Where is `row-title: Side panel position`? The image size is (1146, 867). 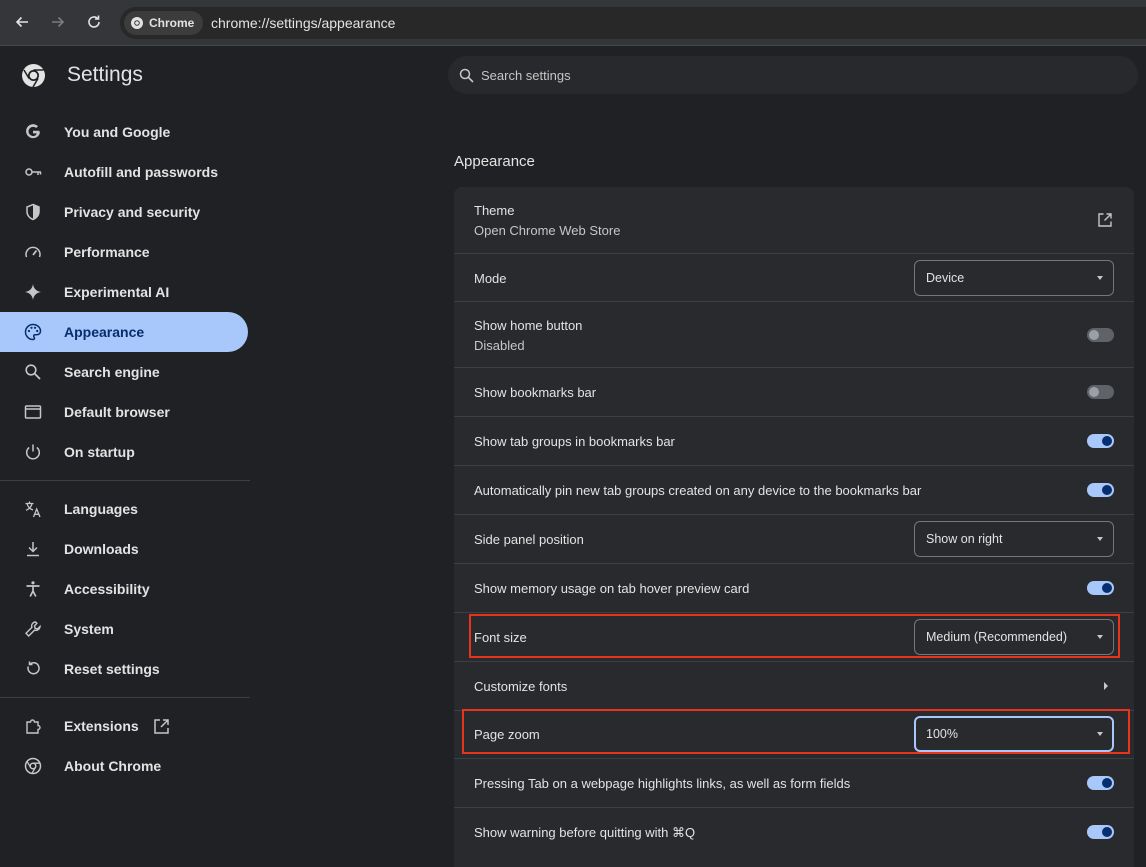
row-title: Side panel position is located at coordinates (529, 539).